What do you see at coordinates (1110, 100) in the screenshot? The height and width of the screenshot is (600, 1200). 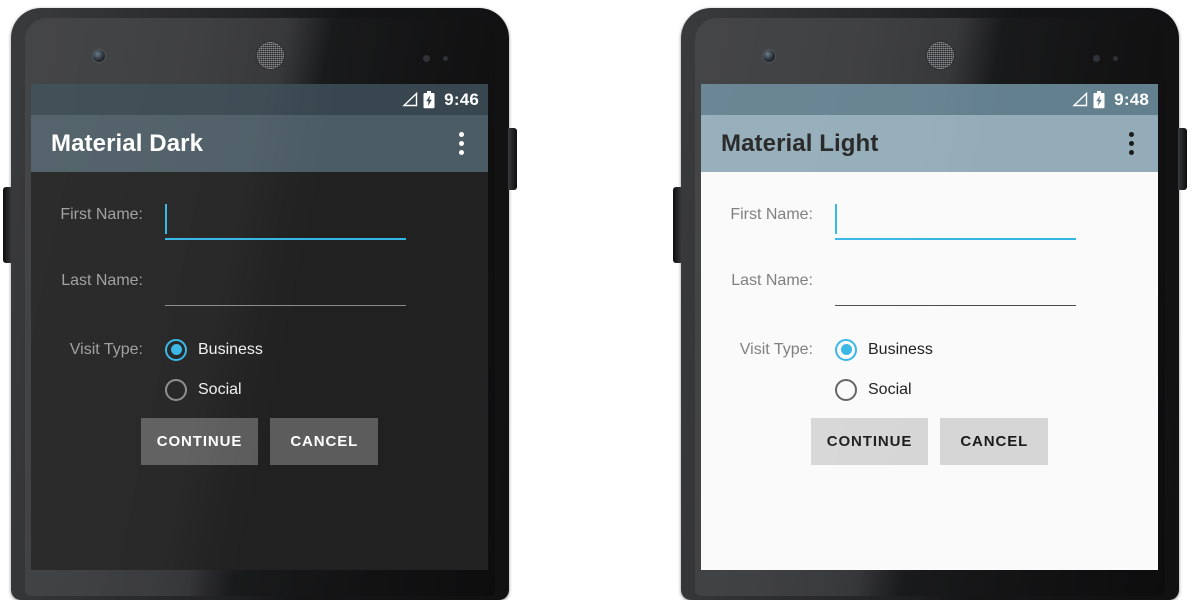 I see `status-bar-icons: 9:48` at bounding box center [1110, 100].